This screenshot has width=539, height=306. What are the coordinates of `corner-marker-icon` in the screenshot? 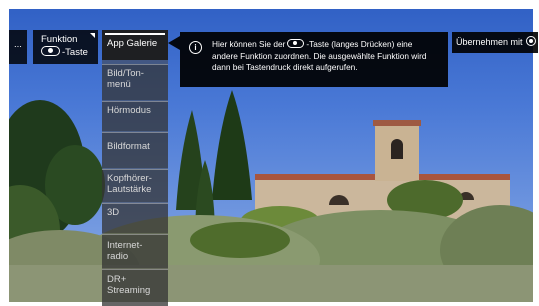 It's located at (92, 35).